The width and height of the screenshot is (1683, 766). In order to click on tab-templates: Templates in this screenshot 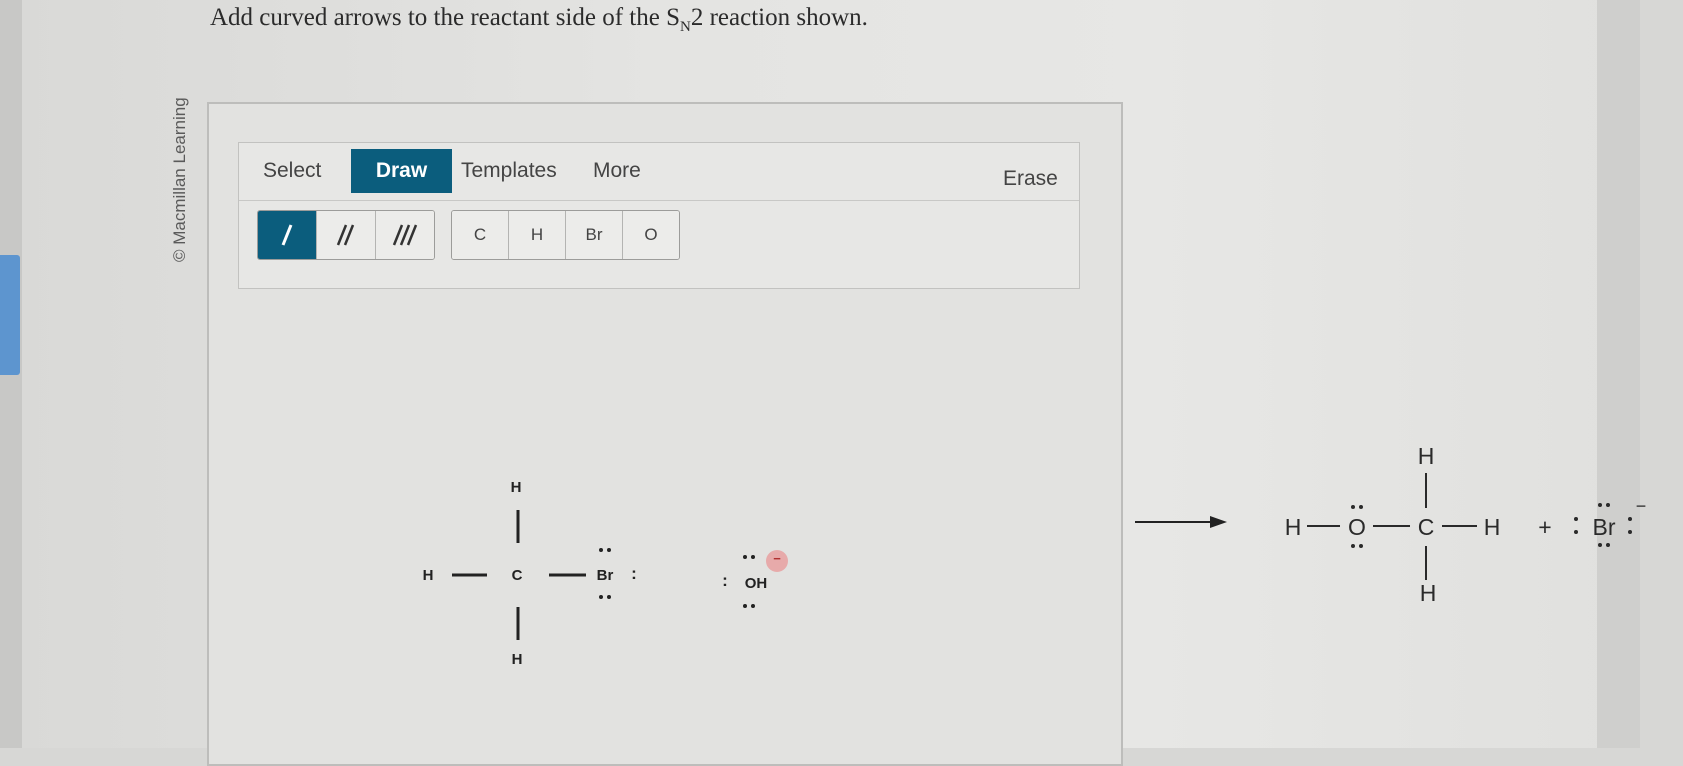, I will do `click(509, 171)`.